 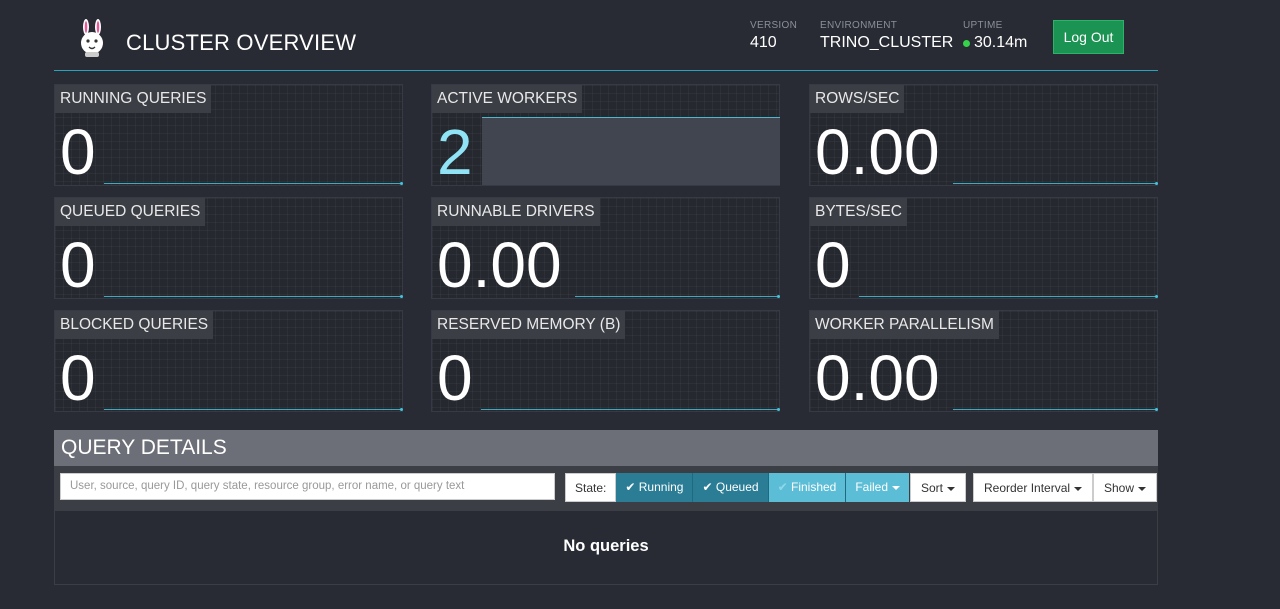 I want to click on worker-parallelism-sparkline, so click(x=1055, y=409).